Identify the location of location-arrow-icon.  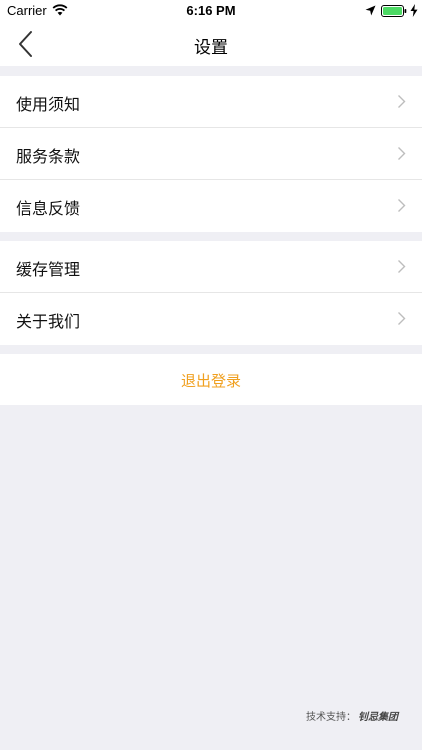
(370, 10).